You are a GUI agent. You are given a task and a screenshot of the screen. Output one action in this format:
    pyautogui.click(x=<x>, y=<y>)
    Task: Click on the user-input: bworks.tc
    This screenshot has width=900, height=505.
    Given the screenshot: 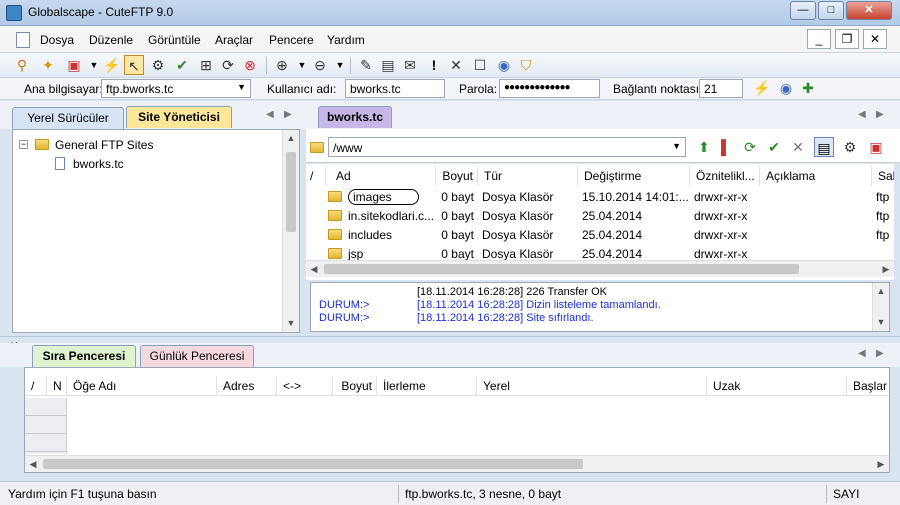 What is the action you would take?
    pyautogui.click(x=395, y=88)
    